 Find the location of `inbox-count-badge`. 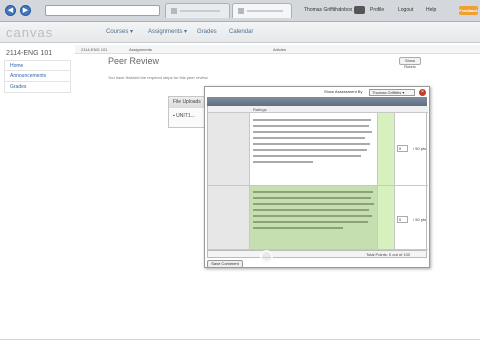

inbox-count-badge is located at coordinates (359, 10).